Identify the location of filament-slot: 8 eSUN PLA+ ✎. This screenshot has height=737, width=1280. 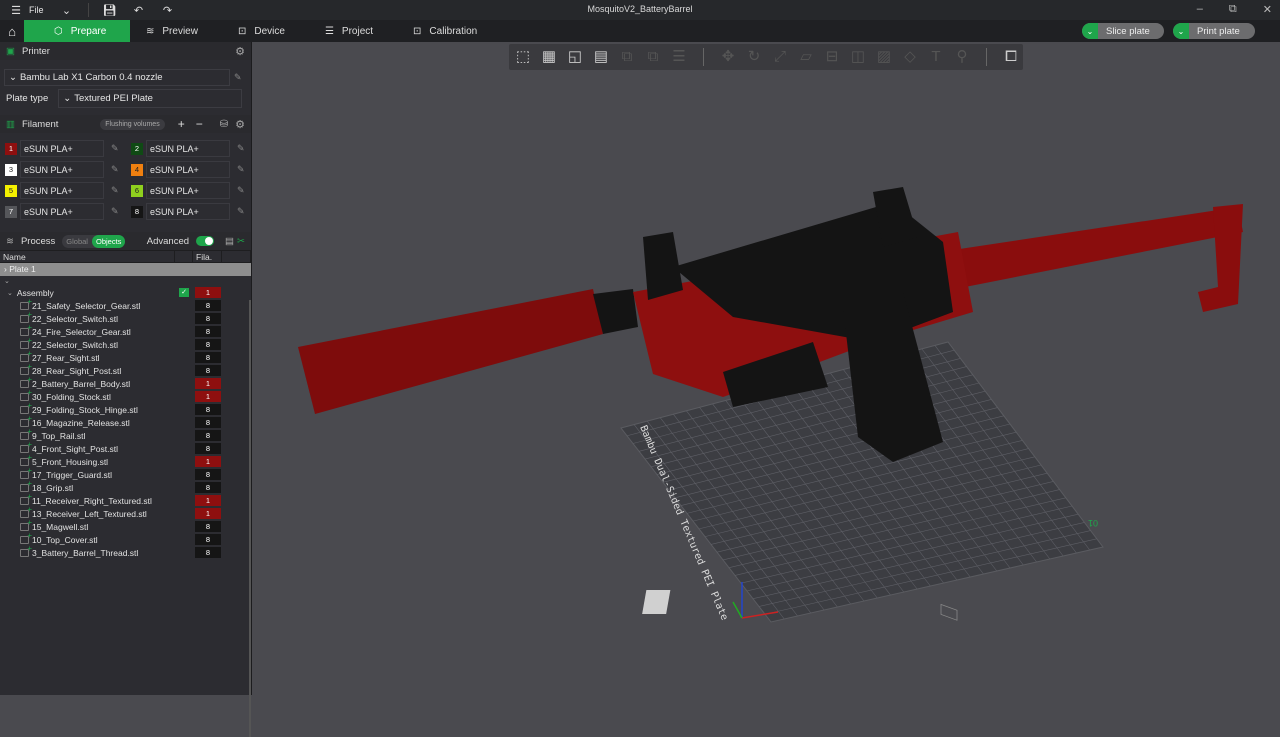
(194, 211).